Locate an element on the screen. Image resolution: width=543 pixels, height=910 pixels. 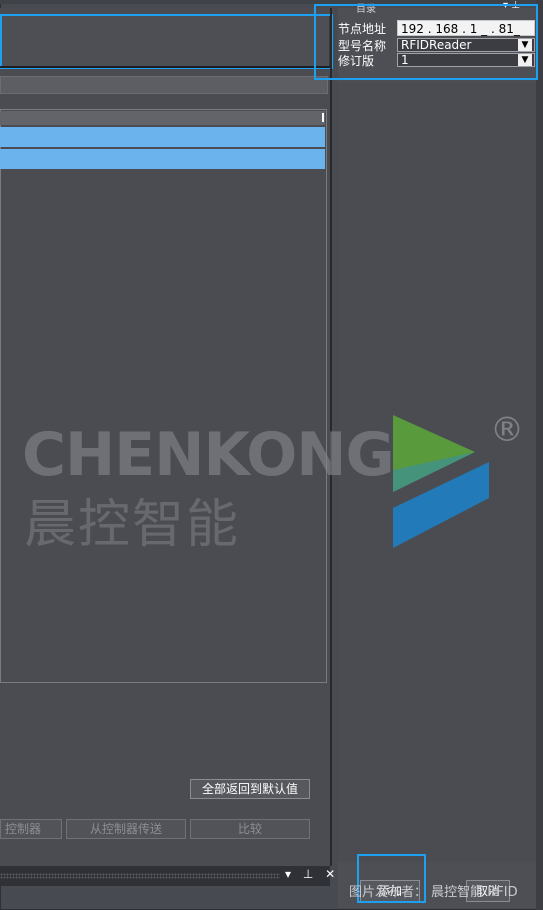
divider is located at coordinates (165, 67).